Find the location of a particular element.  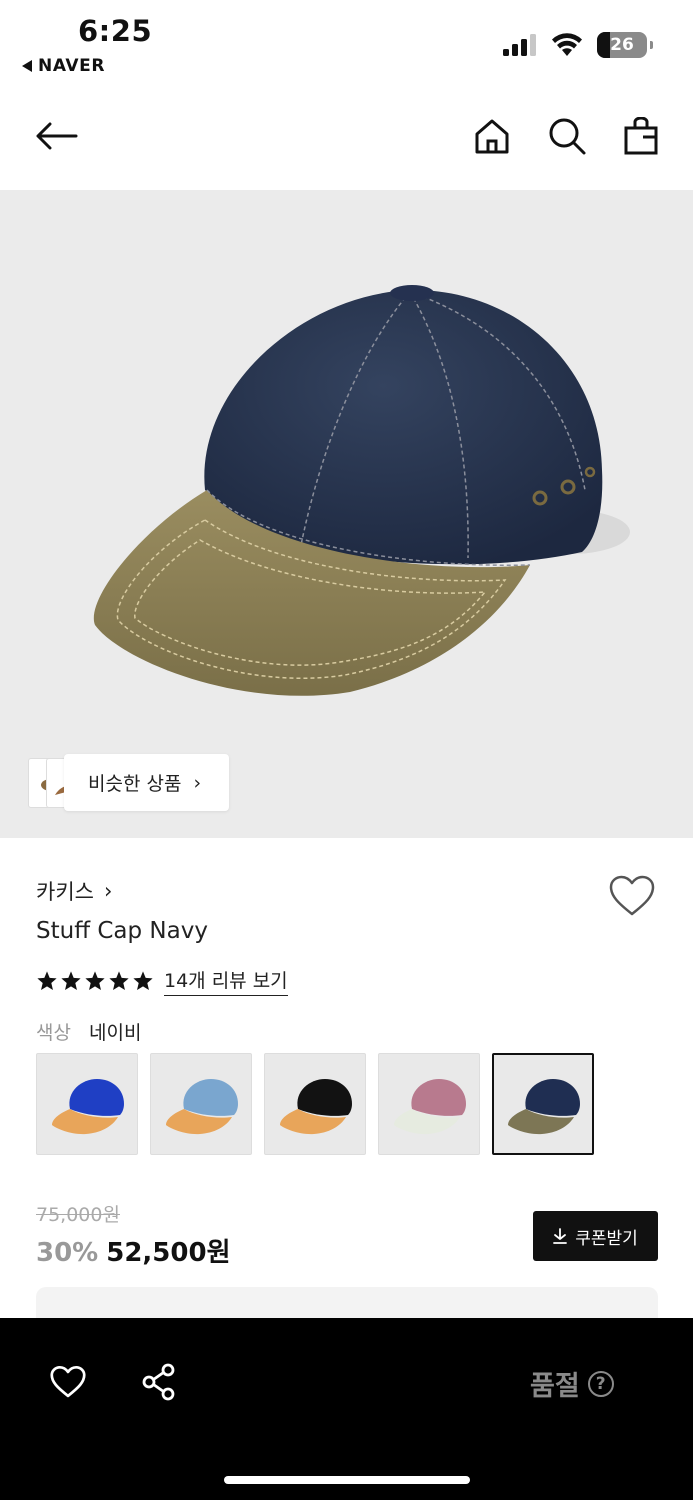

status-time: 6:25 is located at coordinates (115, 31).